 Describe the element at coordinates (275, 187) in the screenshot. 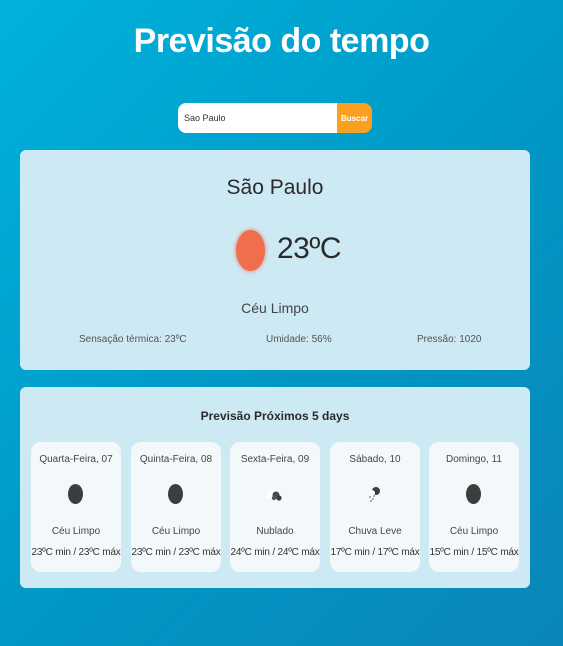

I see `city-name: São Paulo` at that location.